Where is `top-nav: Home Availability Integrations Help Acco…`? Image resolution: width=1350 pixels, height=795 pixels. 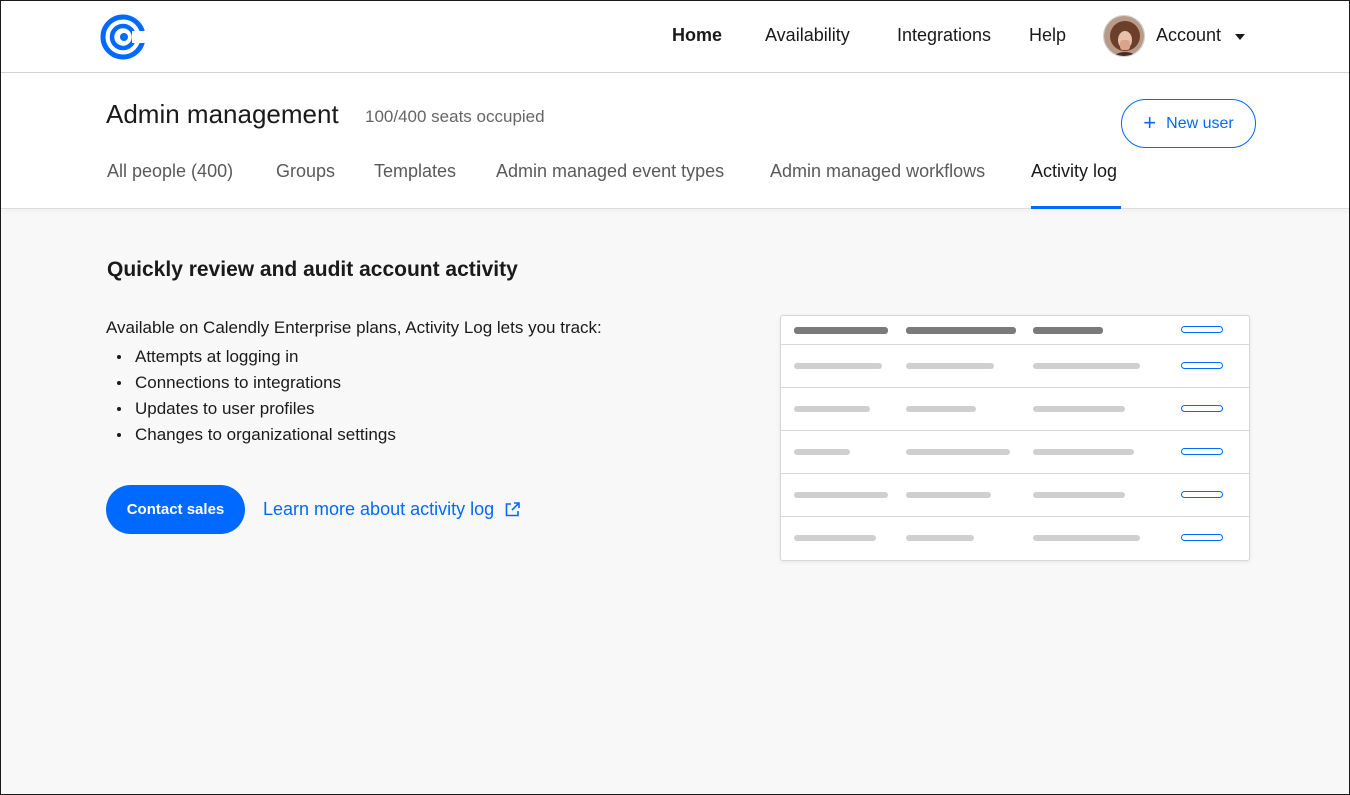 top-nav: Home Availability Integrations Help Acco… is located at coordinates (675, 37).